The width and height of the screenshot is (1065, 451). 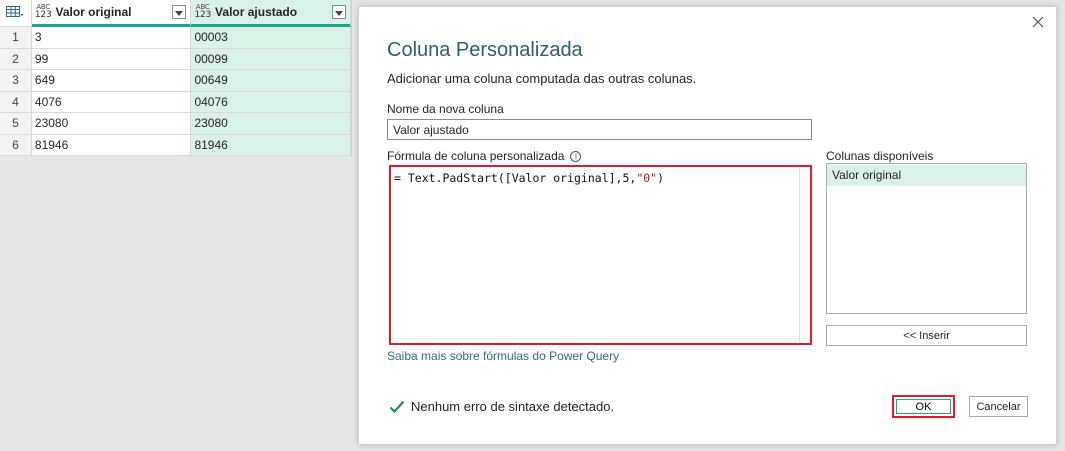 I want to click on column-title: Valor original, so click(x=93, y=12).